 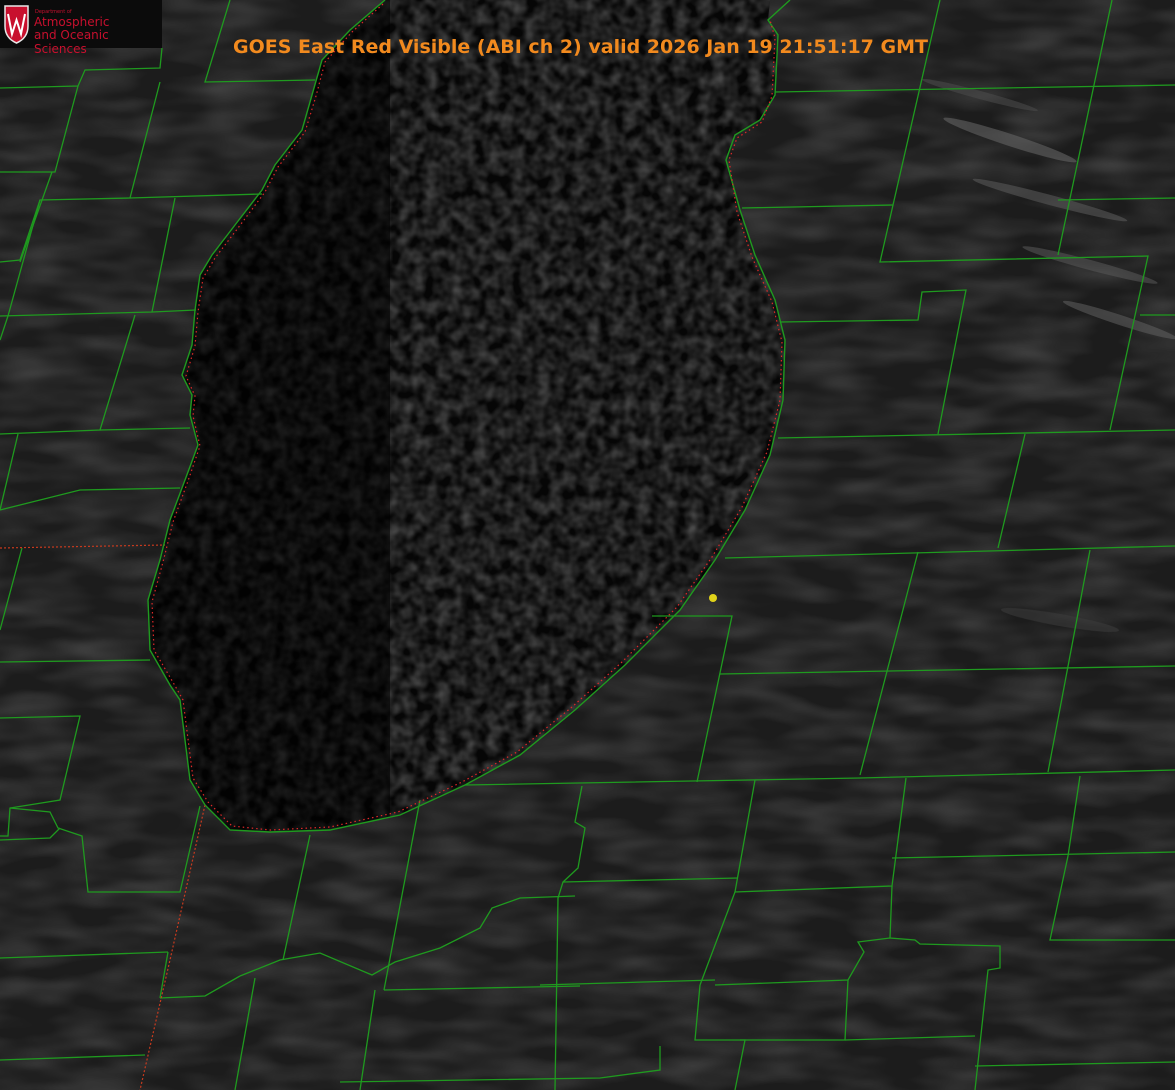 What do you see at coordinates (16, 24) in the screenshot?
I see `uw-shield-icon` at bounding box center [16, 24].